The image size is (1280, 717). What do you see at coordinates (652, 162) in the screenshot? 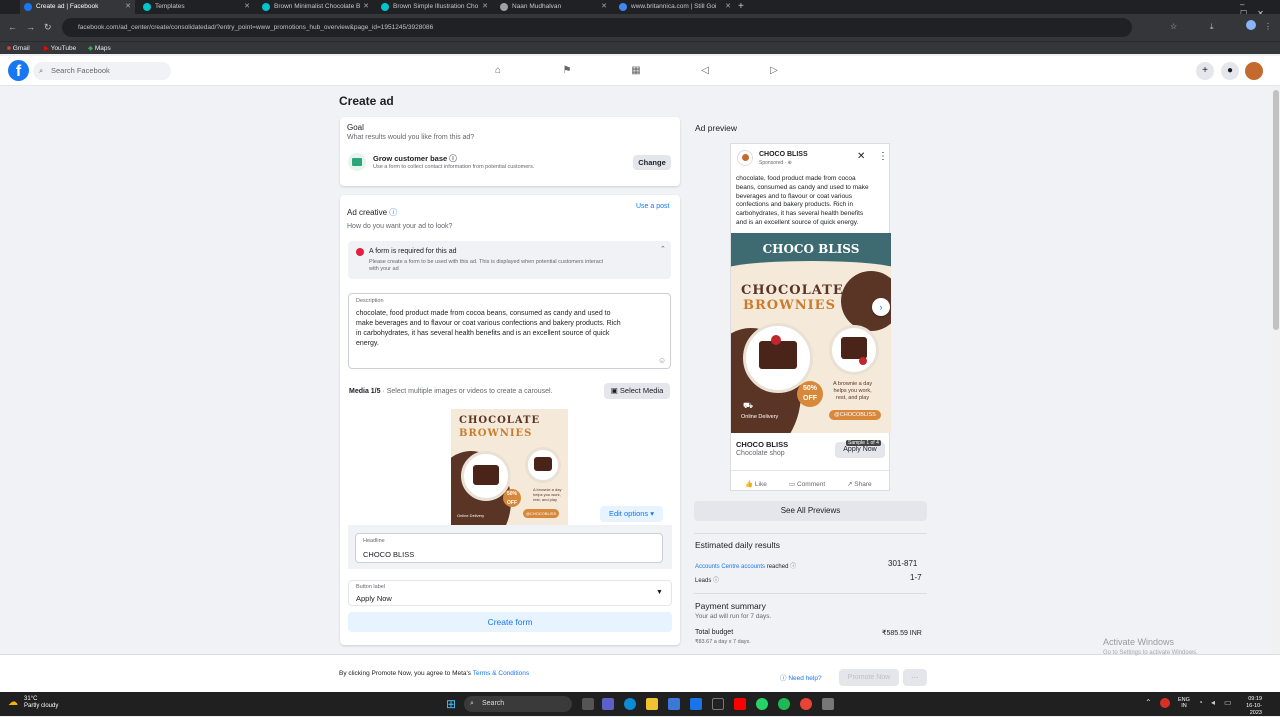
I see `change-goal-button: Change` at bounding box center [652, 162].